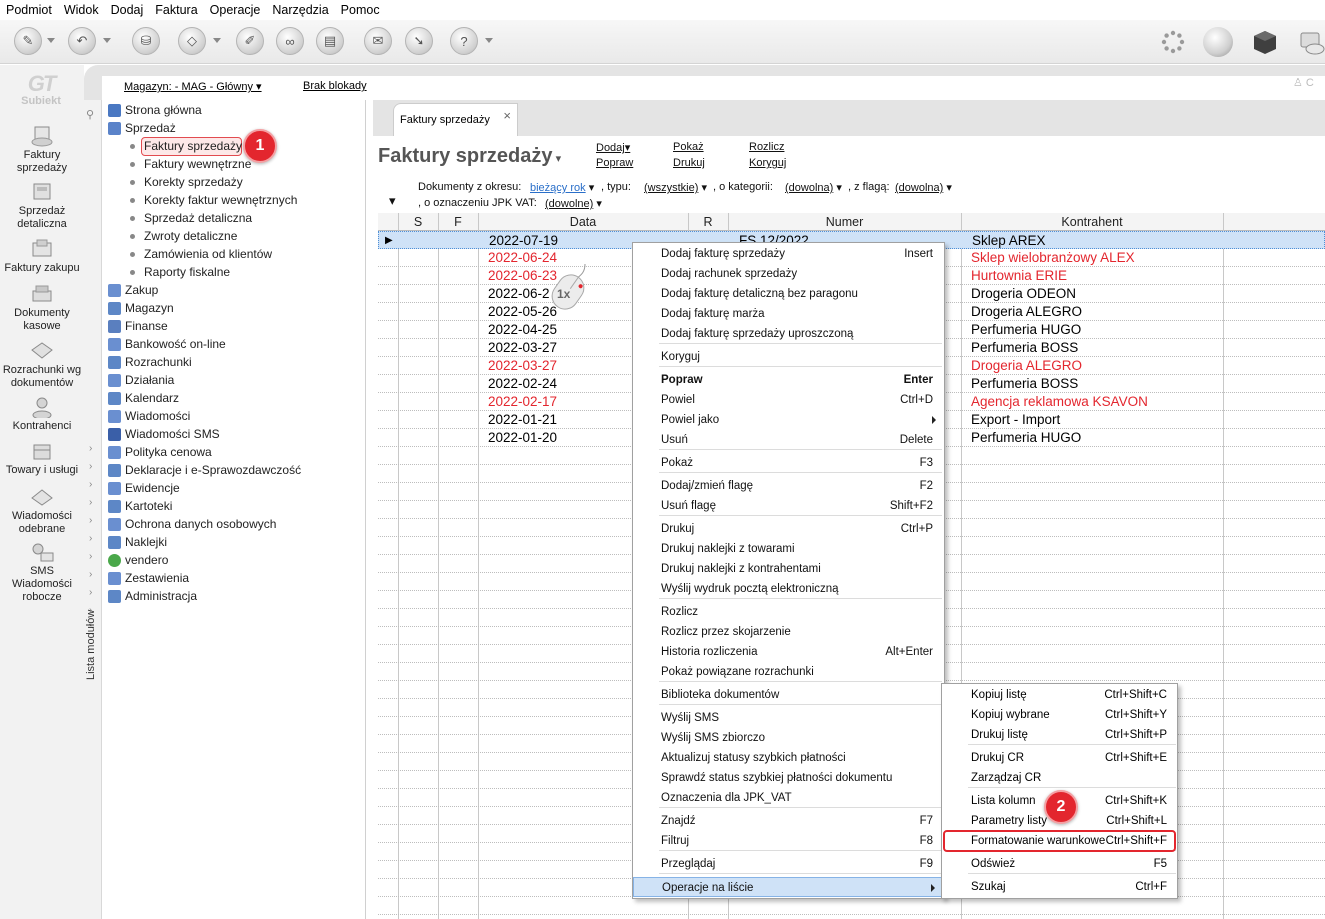  Describe the element at coordinates (213, 200) in the screenshot. I see `tree-sub-korekty-faktur-wewnetrznych: Korekty faktur wewnętrznych` at that location.